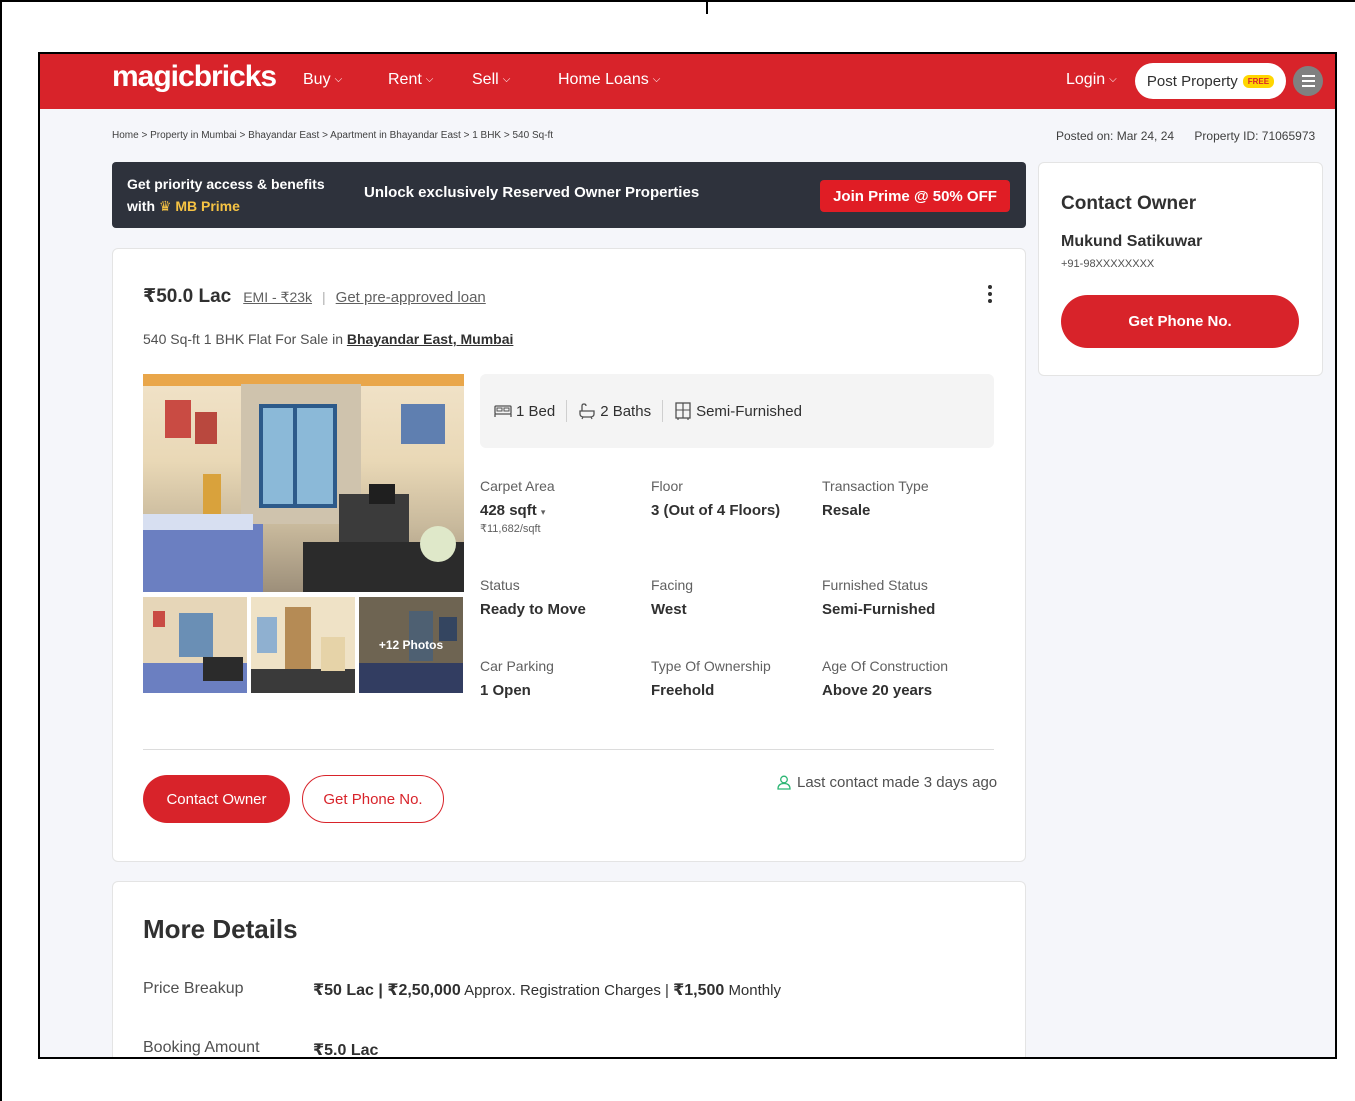 The width and height of the screenshot is (1355, 1101). Describe the element at coordinates (566, 990) in the screenshot. I see `price-breakup-registration: Approx. Registration Charges |` at that location.